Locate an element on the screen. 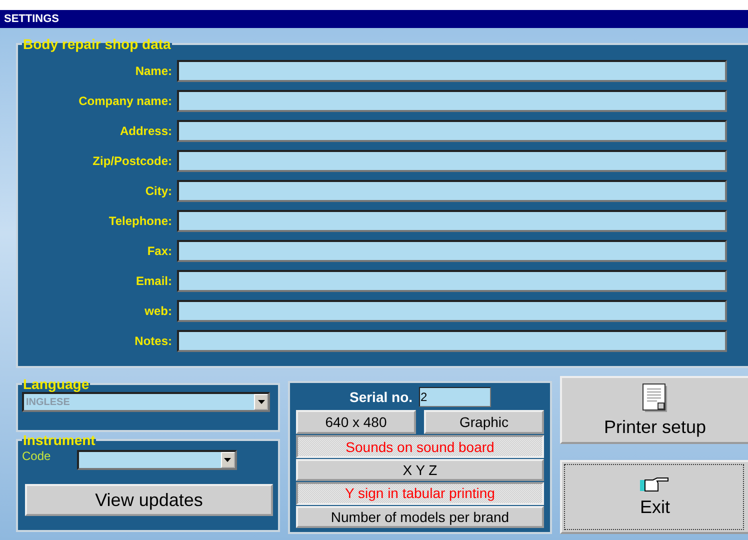 The height and width of the screenshot is (540, 748). document-icon is located at coordinates (655, 397).